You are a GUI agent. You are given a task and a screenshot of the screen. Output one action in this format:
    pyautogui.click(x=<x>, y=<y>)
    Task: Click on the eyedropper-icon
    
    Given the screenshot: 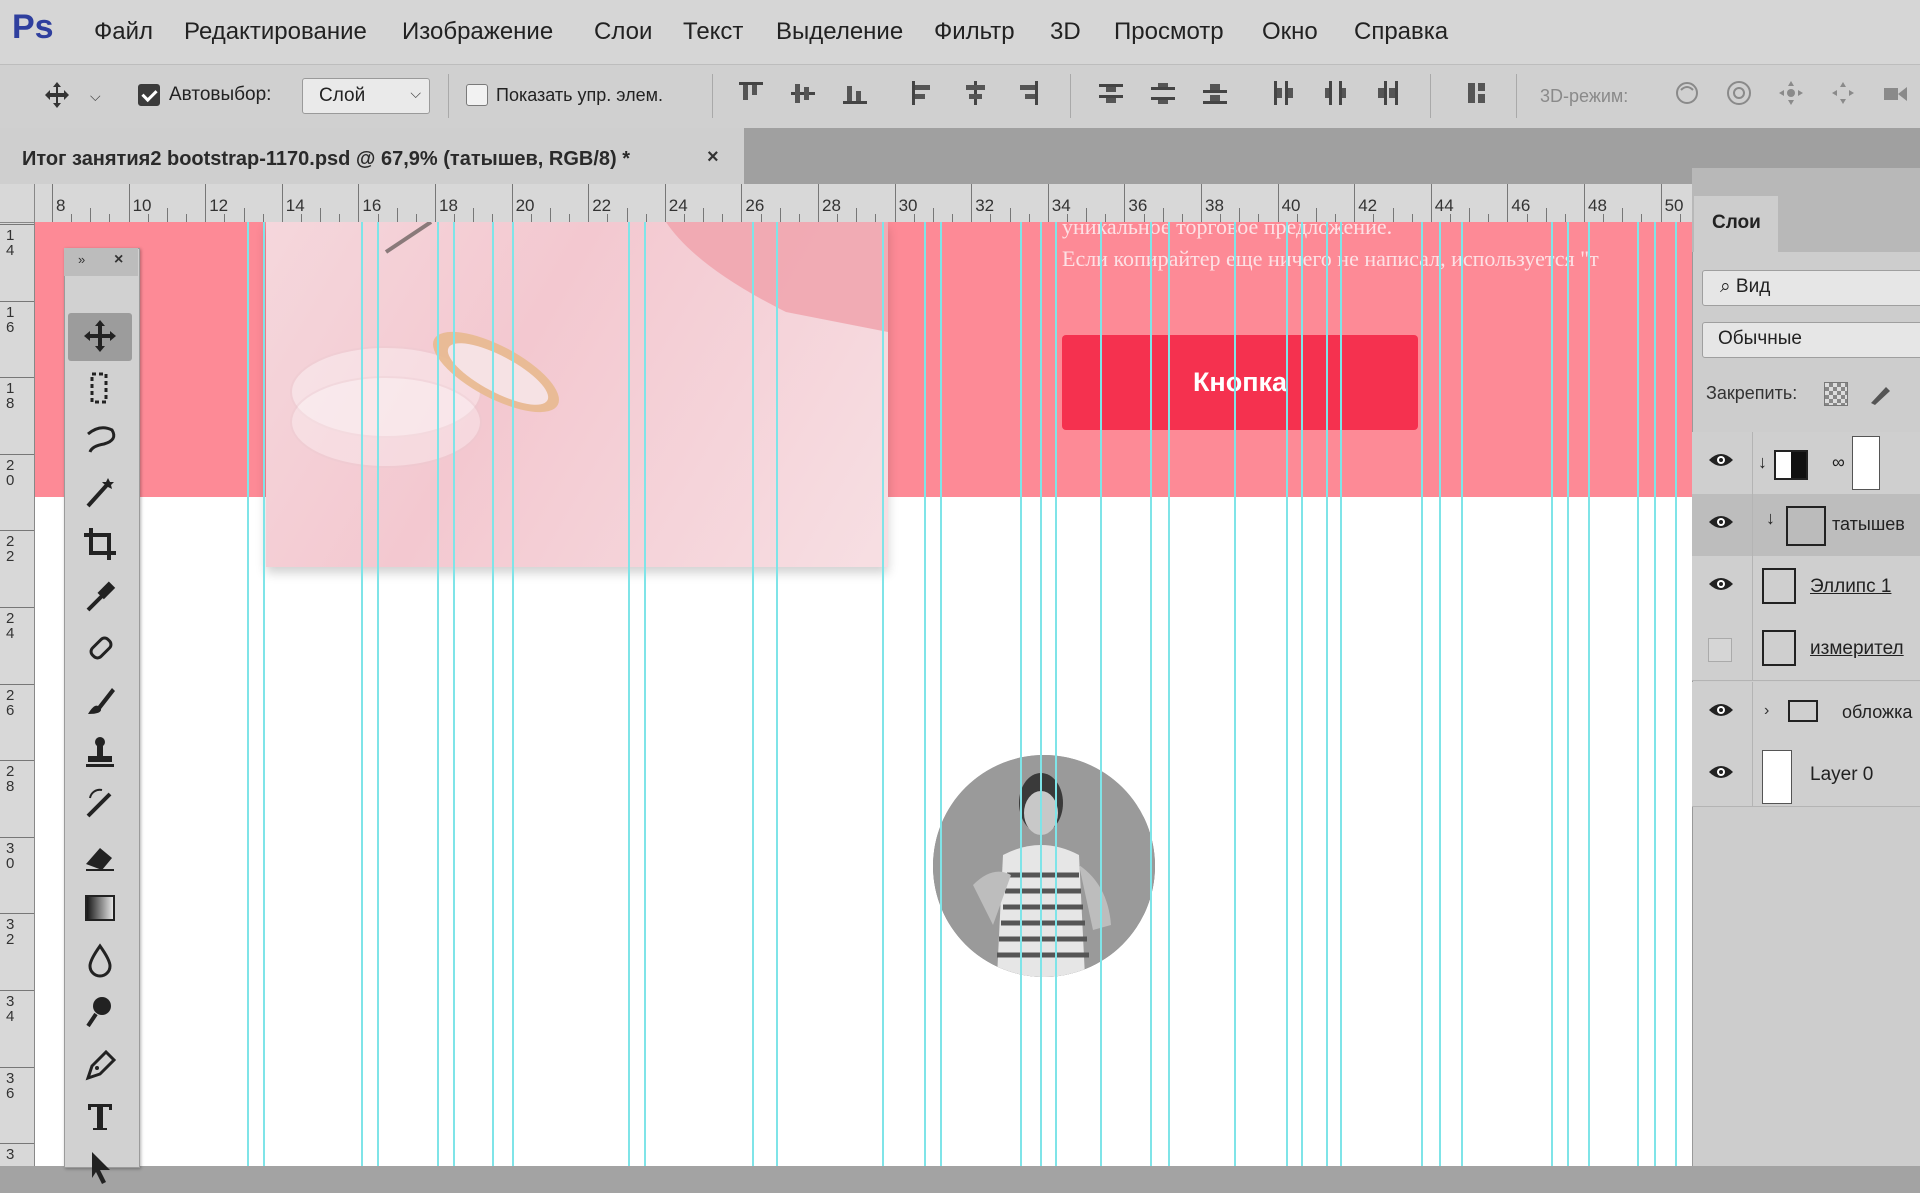 What is the action you would take?
    pyautogui.click(x=100, y=596)
    